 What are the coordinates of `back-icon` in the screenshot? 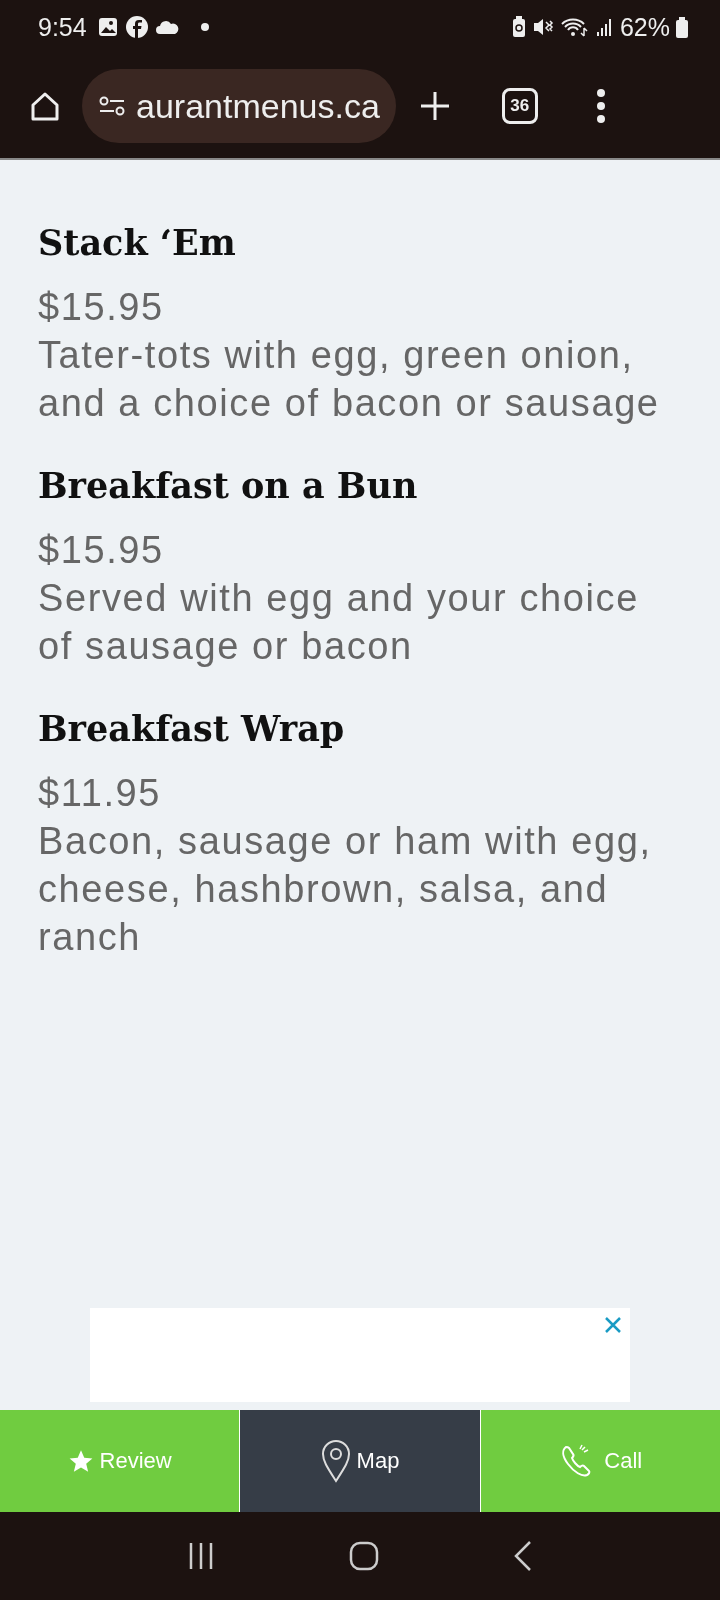 It's located at (523, 1556).